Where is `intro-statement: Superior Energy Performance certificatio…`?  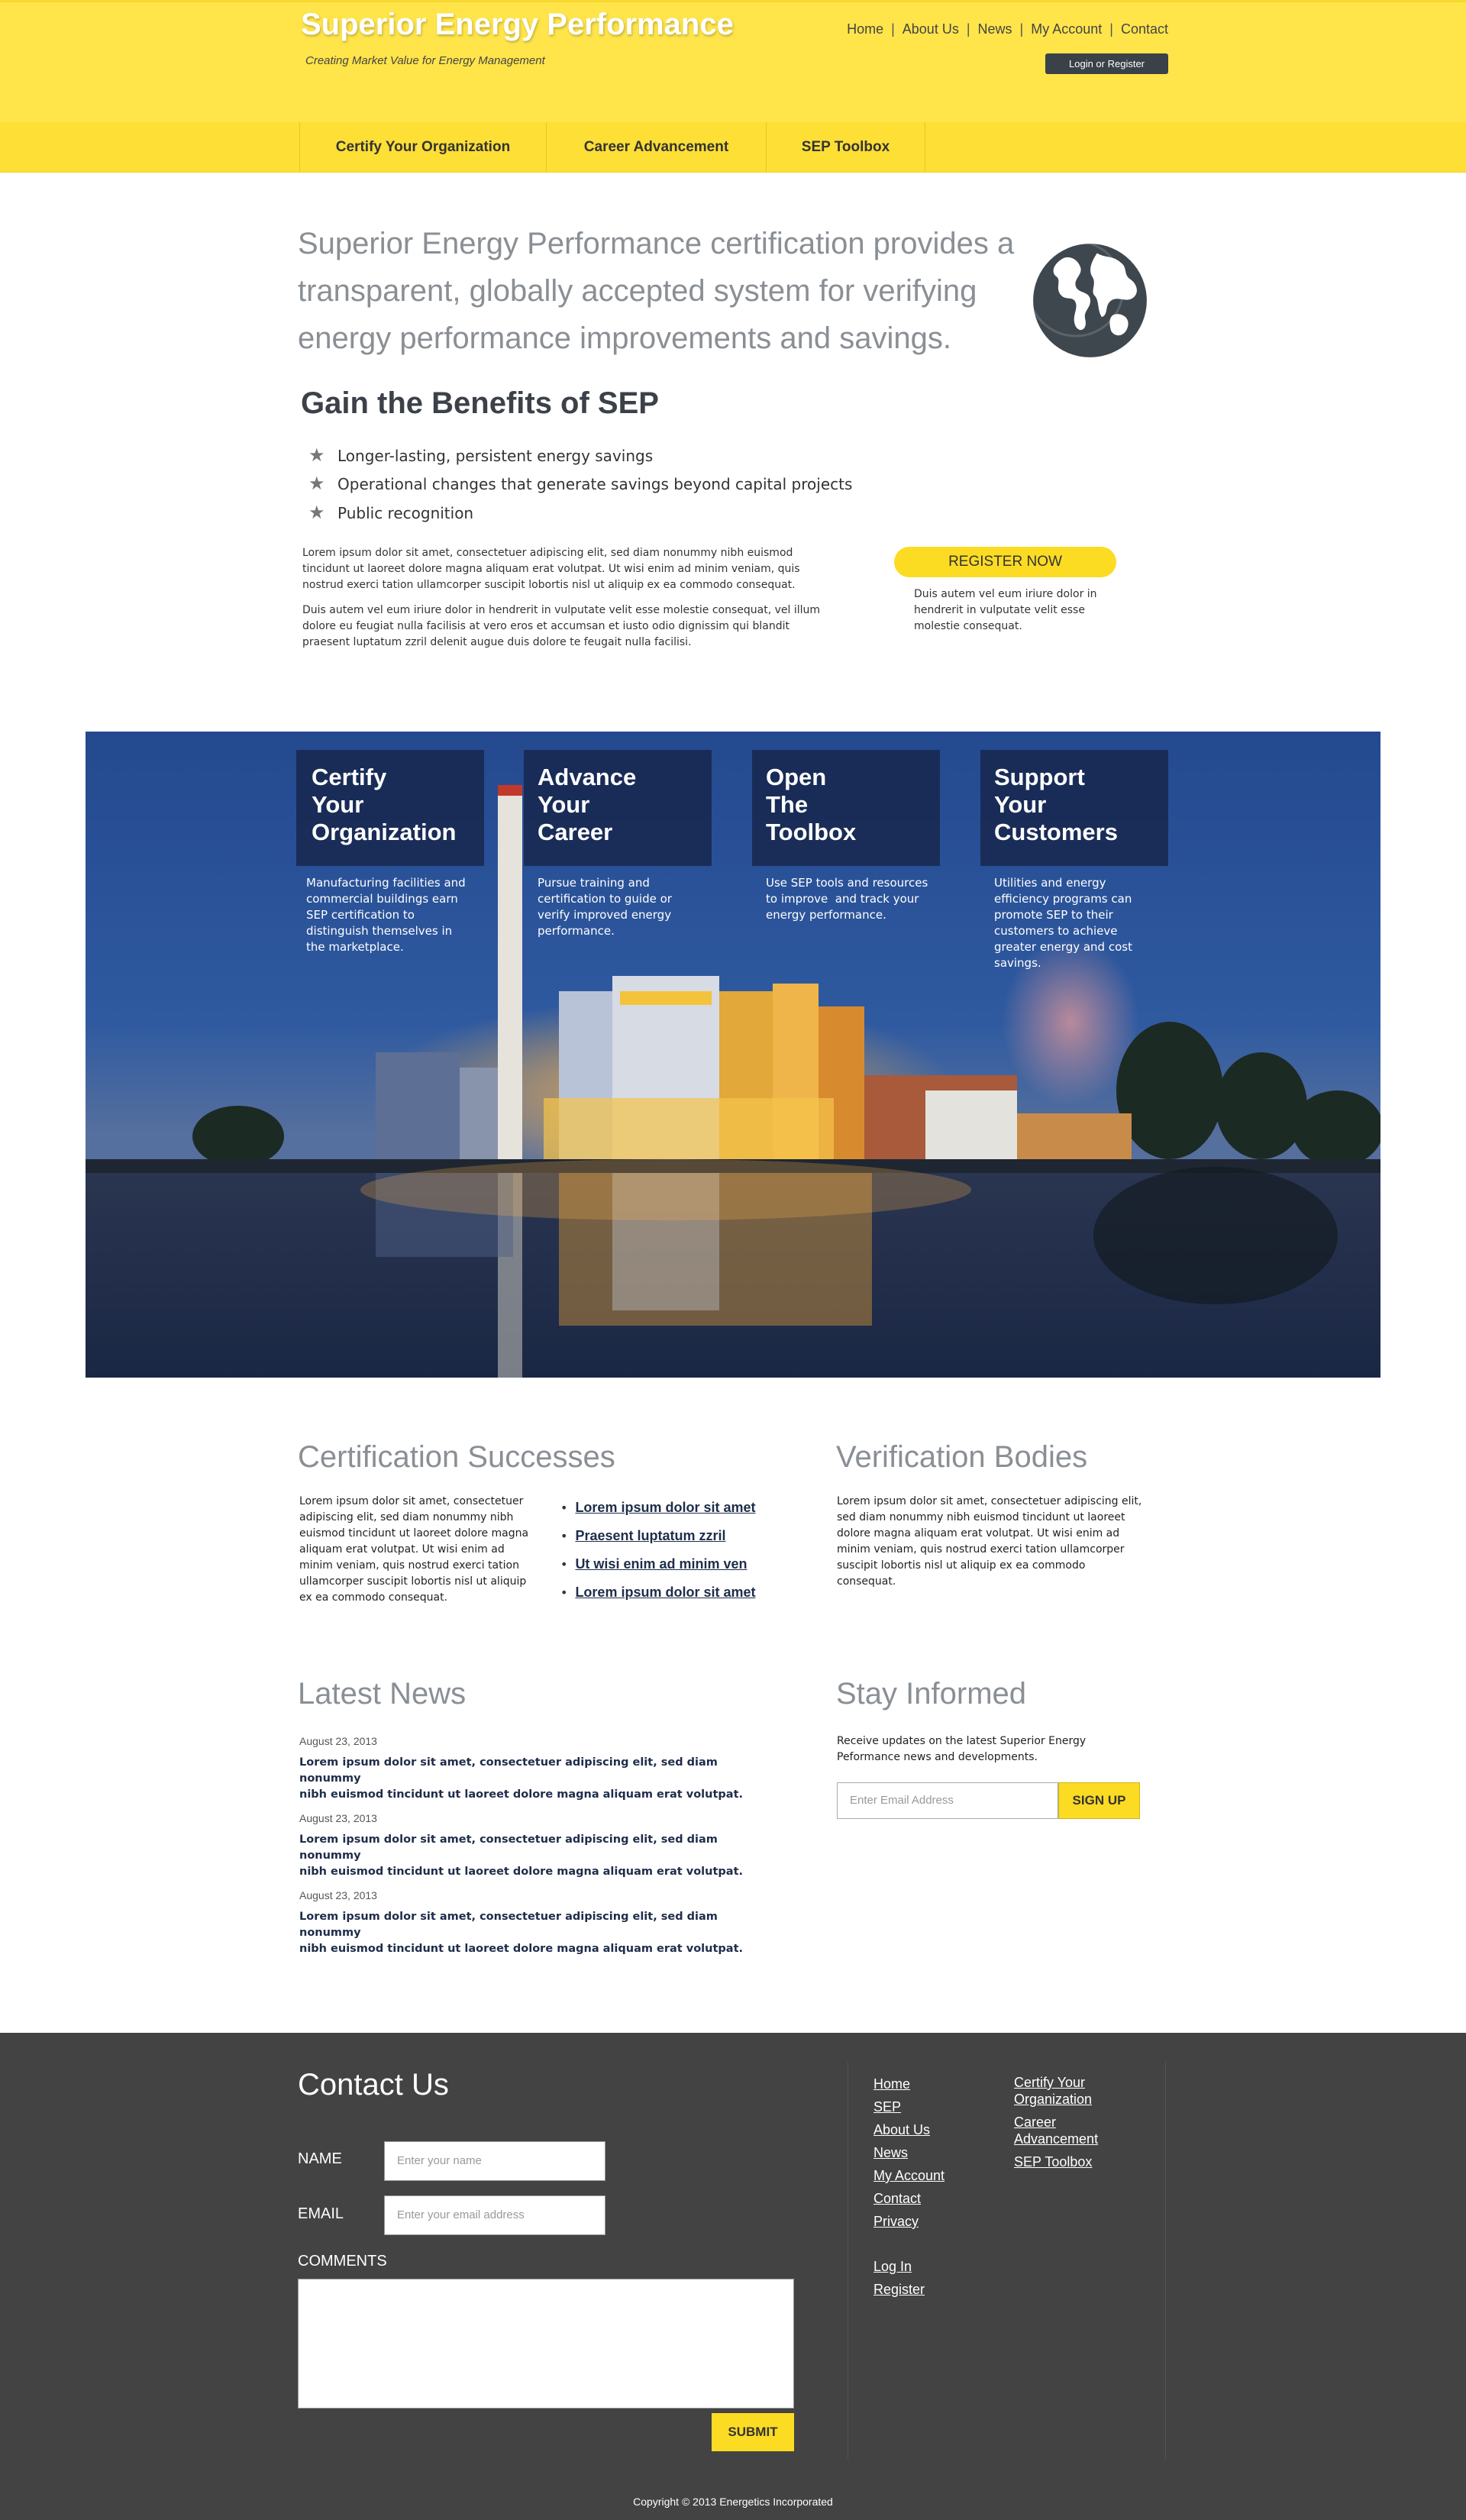 intro-statement: Superior Energy Performance certificatio… is located at coordinates (668, 291).